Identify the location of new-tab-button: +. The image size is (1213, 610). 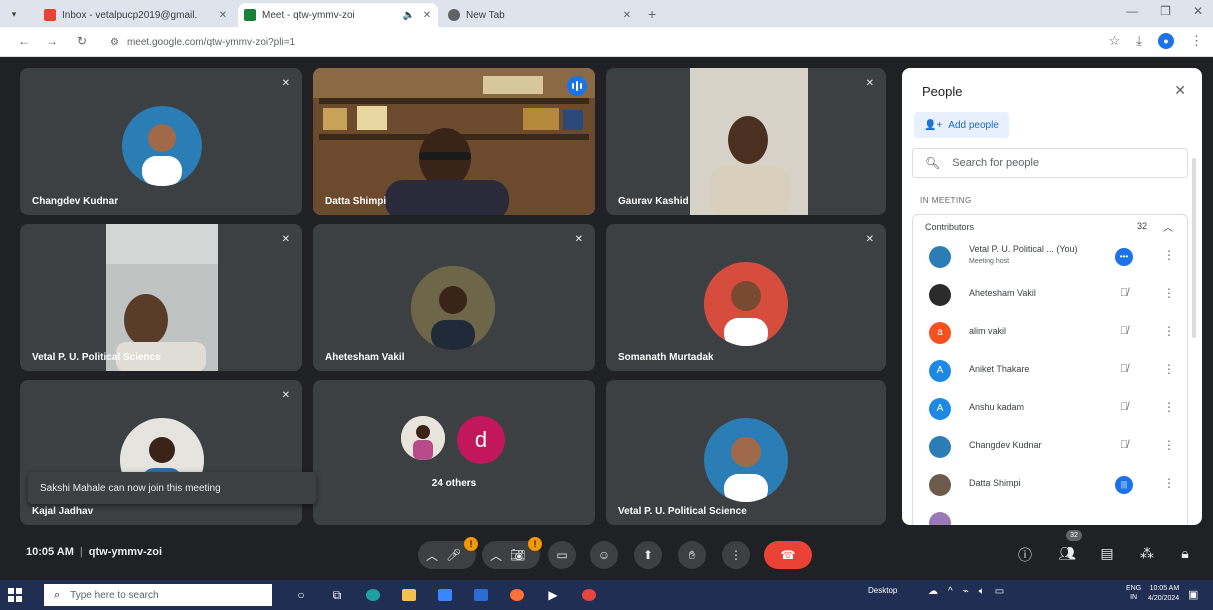
(652, 14).